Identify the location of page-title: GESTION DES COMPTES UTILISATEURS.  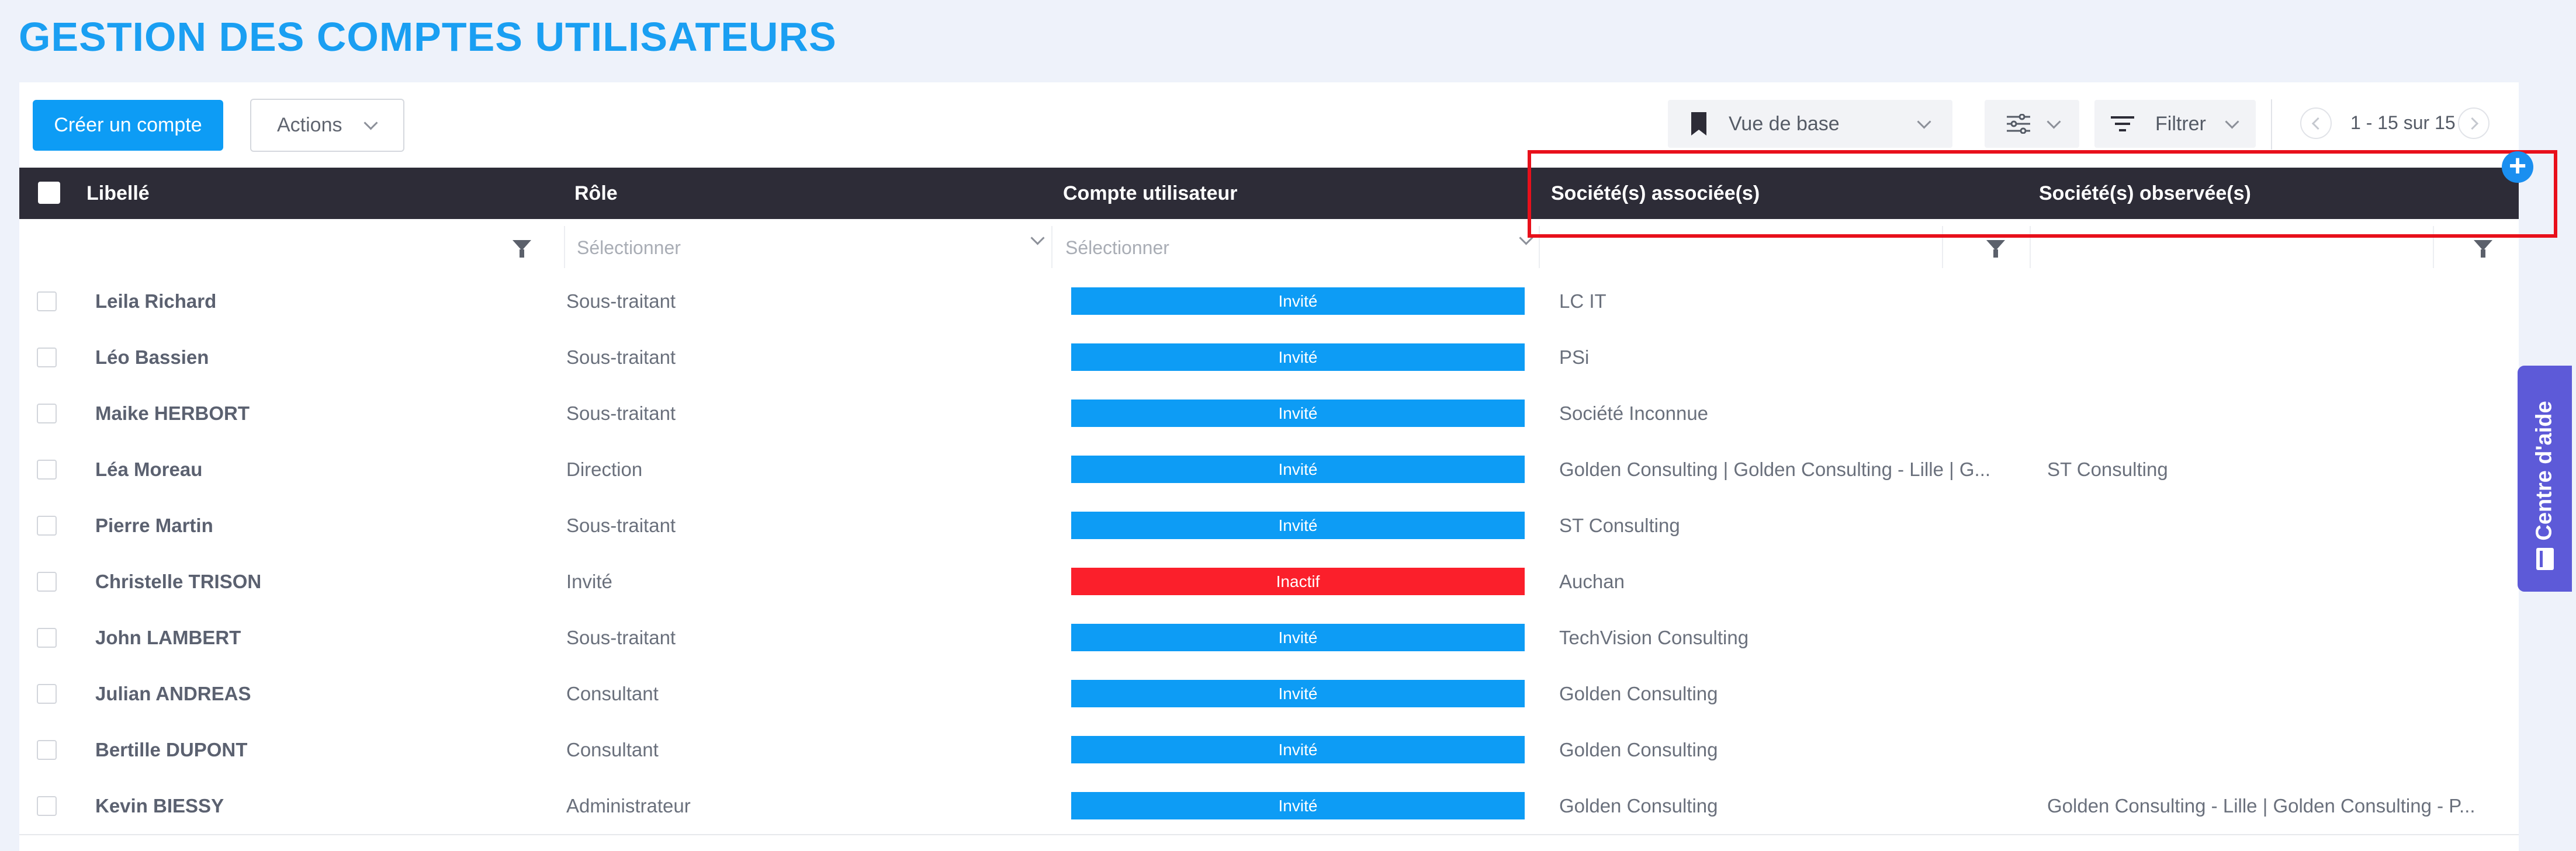
(428, 37).